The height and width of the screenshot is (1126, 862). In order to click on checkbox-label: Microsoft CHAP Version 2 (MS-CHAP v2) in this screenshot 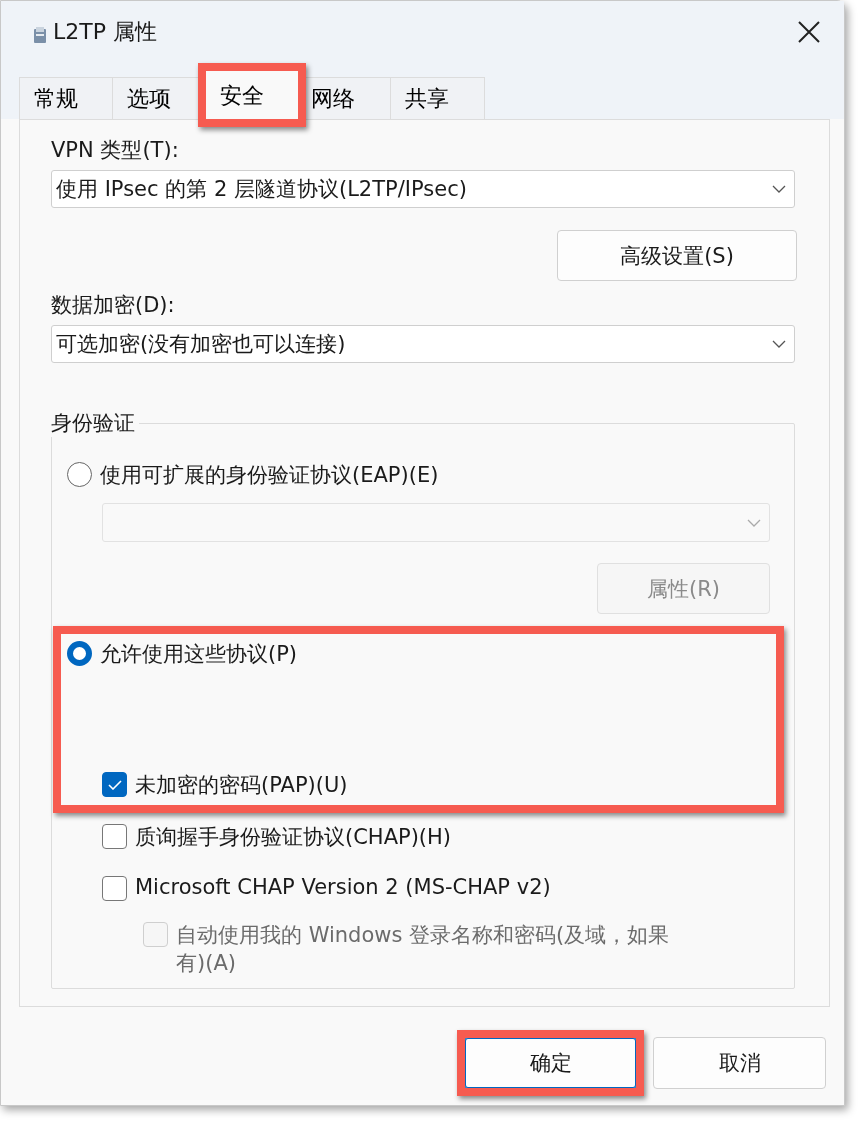, I will do `click(343, 887)`.